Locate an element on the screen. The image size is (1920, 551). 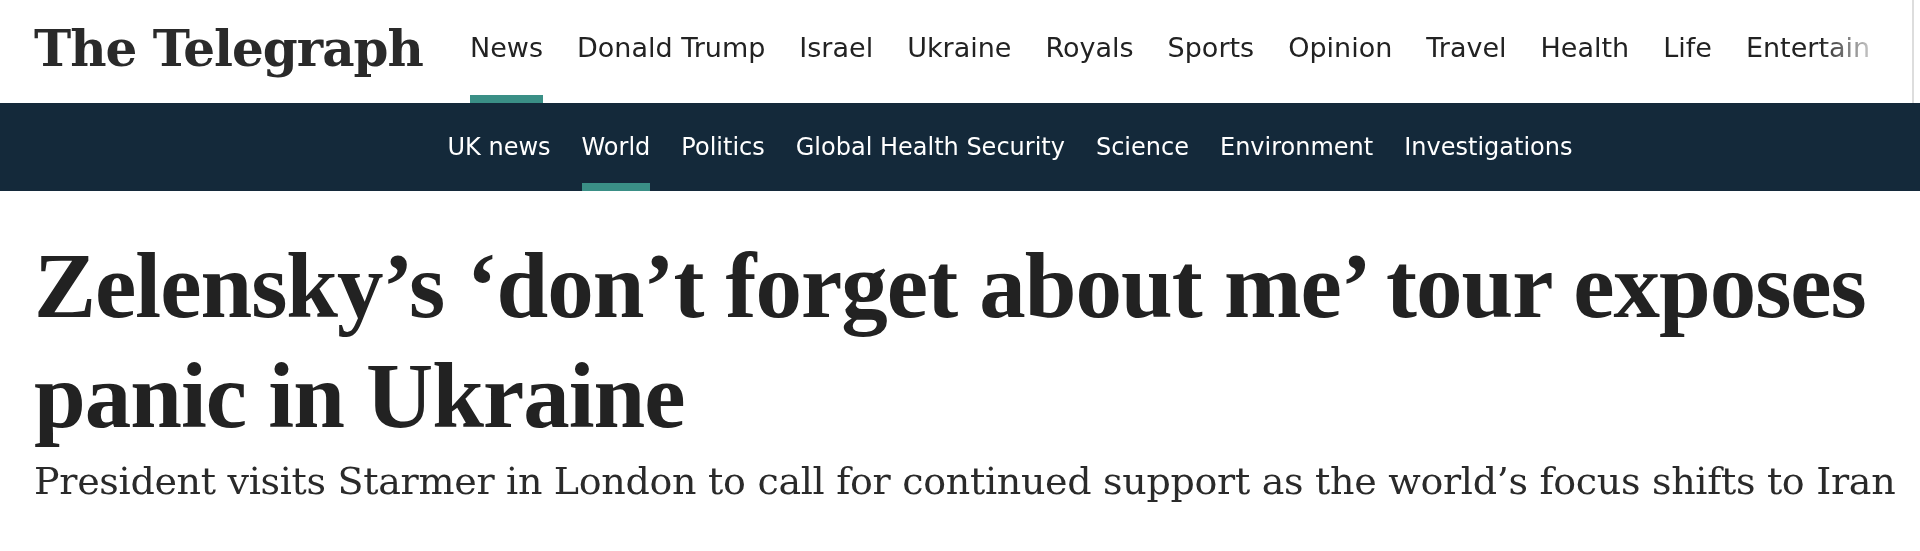
nav-link: Donald Trump is located at coordinates (671, 51).